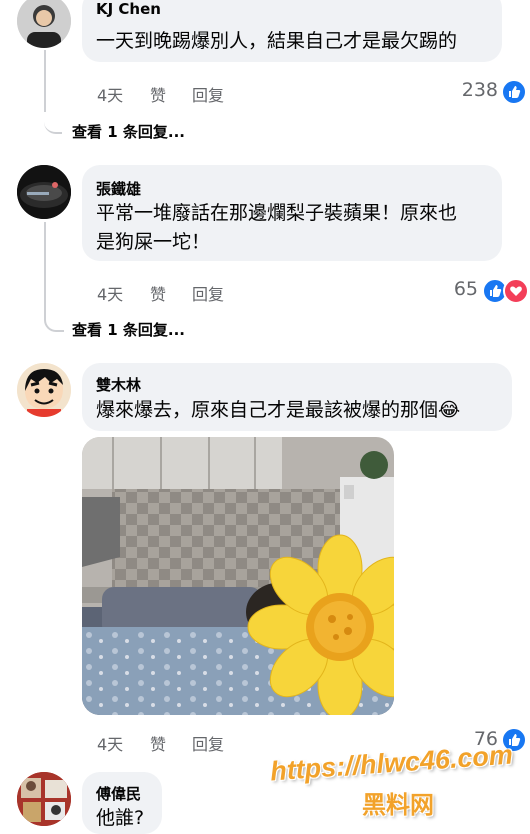  I want to click on thread-line, so click(45, 267).